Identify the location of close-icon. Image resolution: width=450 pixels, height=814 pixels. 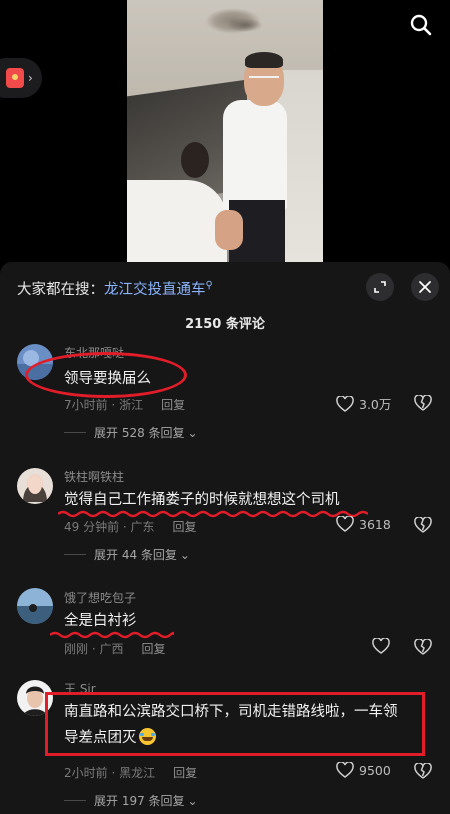
(425, 287).